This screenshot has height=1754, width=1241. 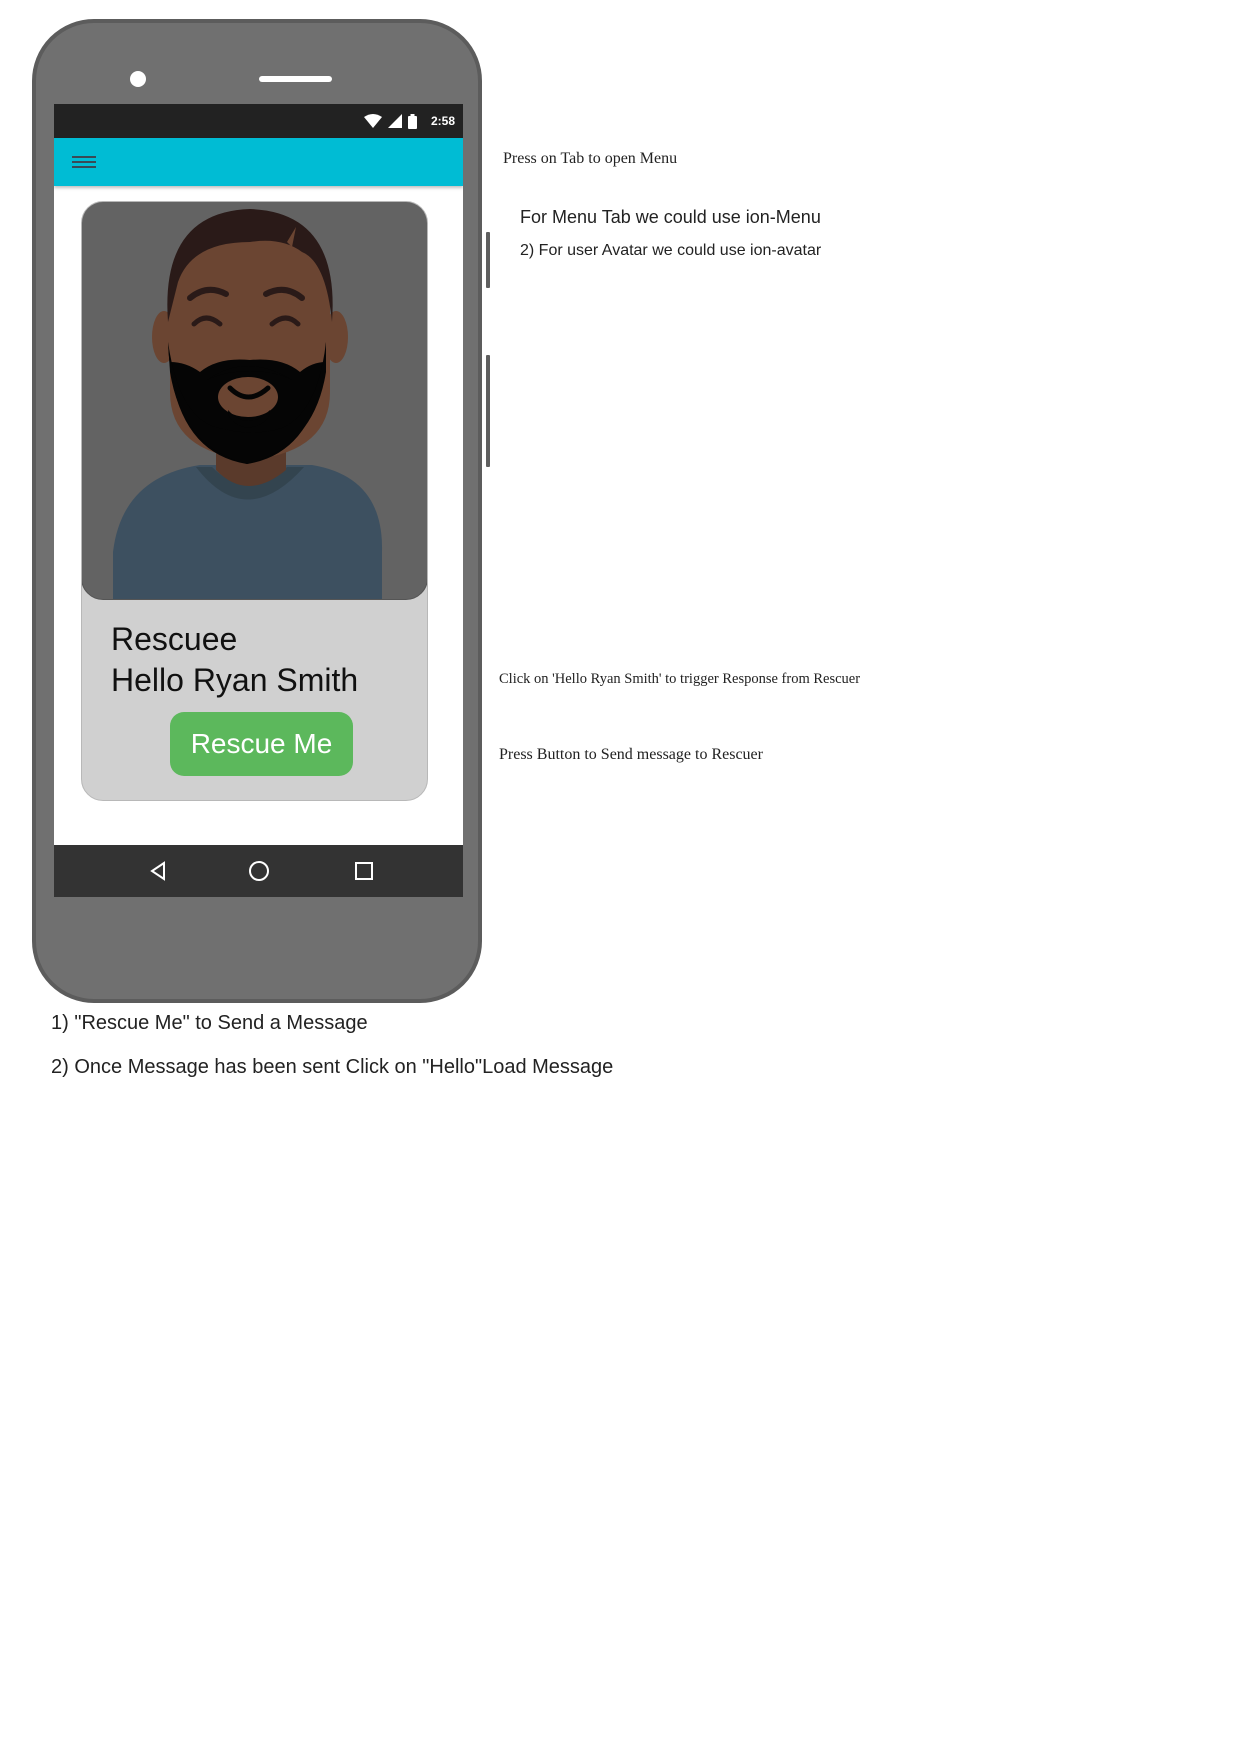 I want to click on rescuee-card: Rescuee Hello Ryan Smith Rescue Me, so click(x=254, y=501).